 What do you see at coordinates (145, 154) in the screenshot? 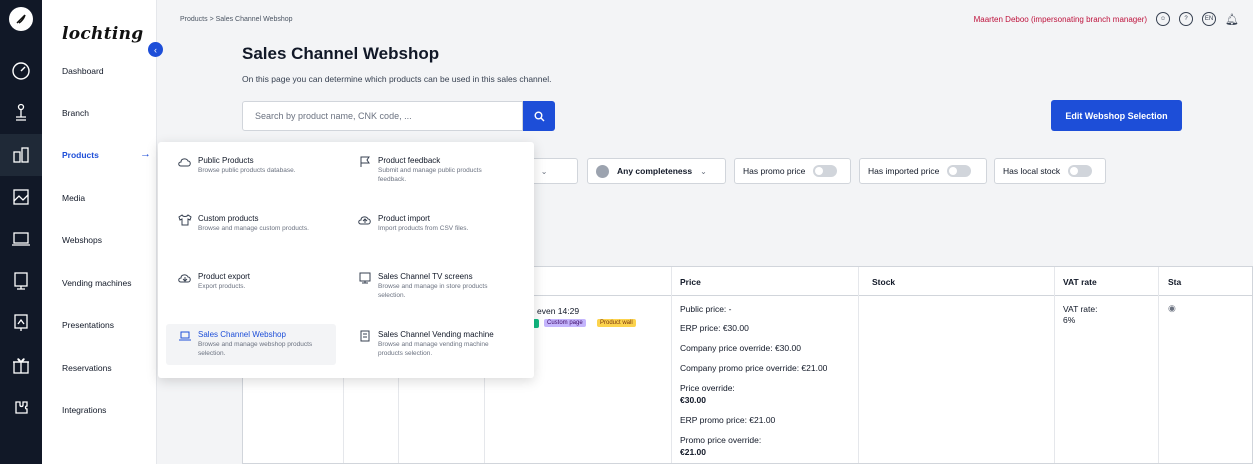
I see `arrow-right-icon: →` at bounding box center [145, 154].